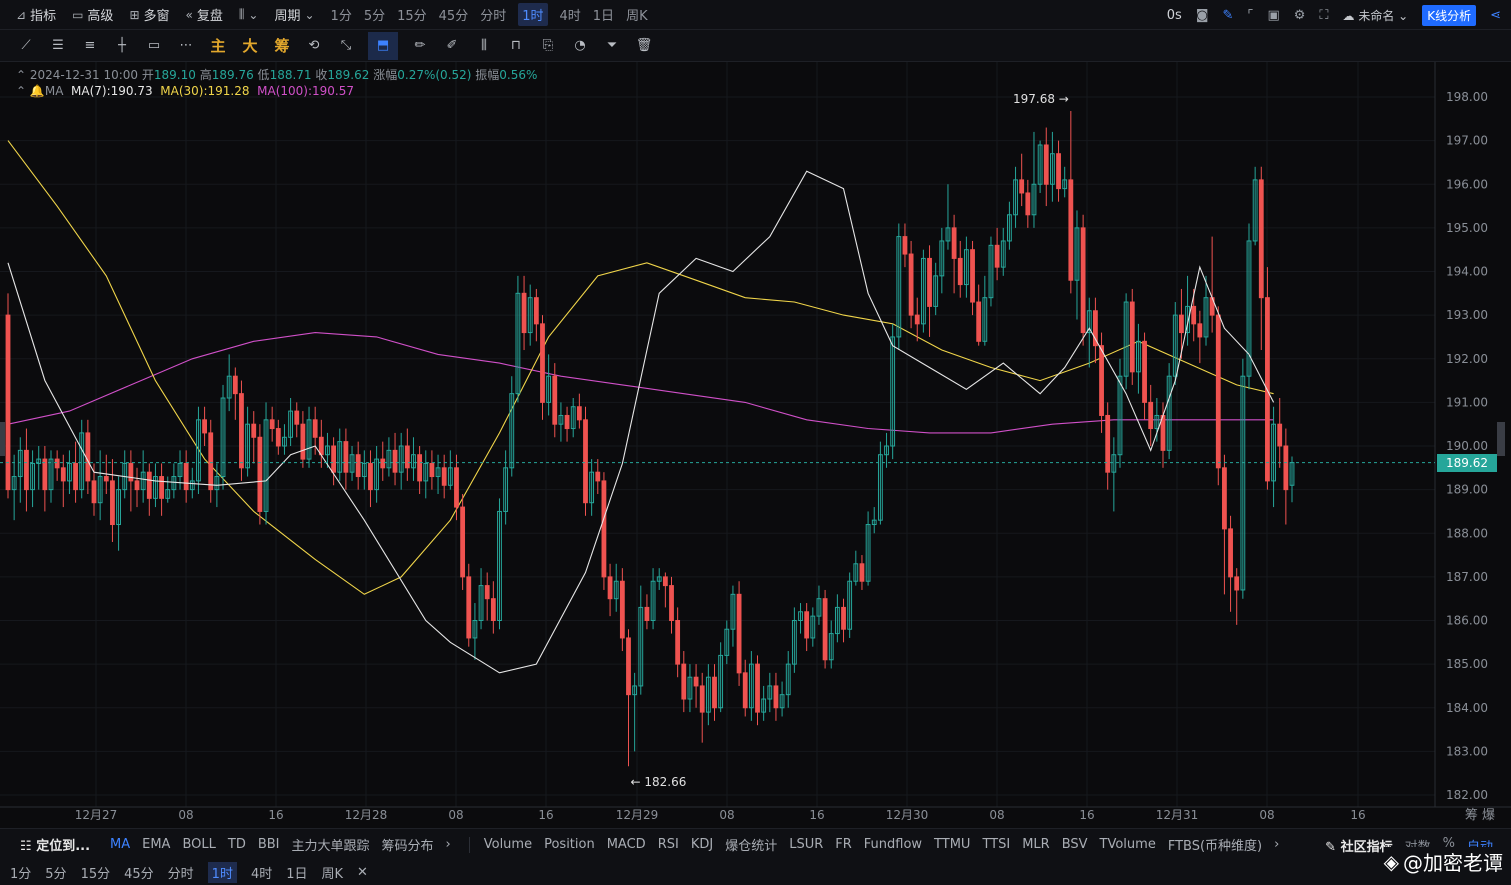 This screenshot has height=885, width=1511. I want to click on ind-fr: FR, so click(843, 844).